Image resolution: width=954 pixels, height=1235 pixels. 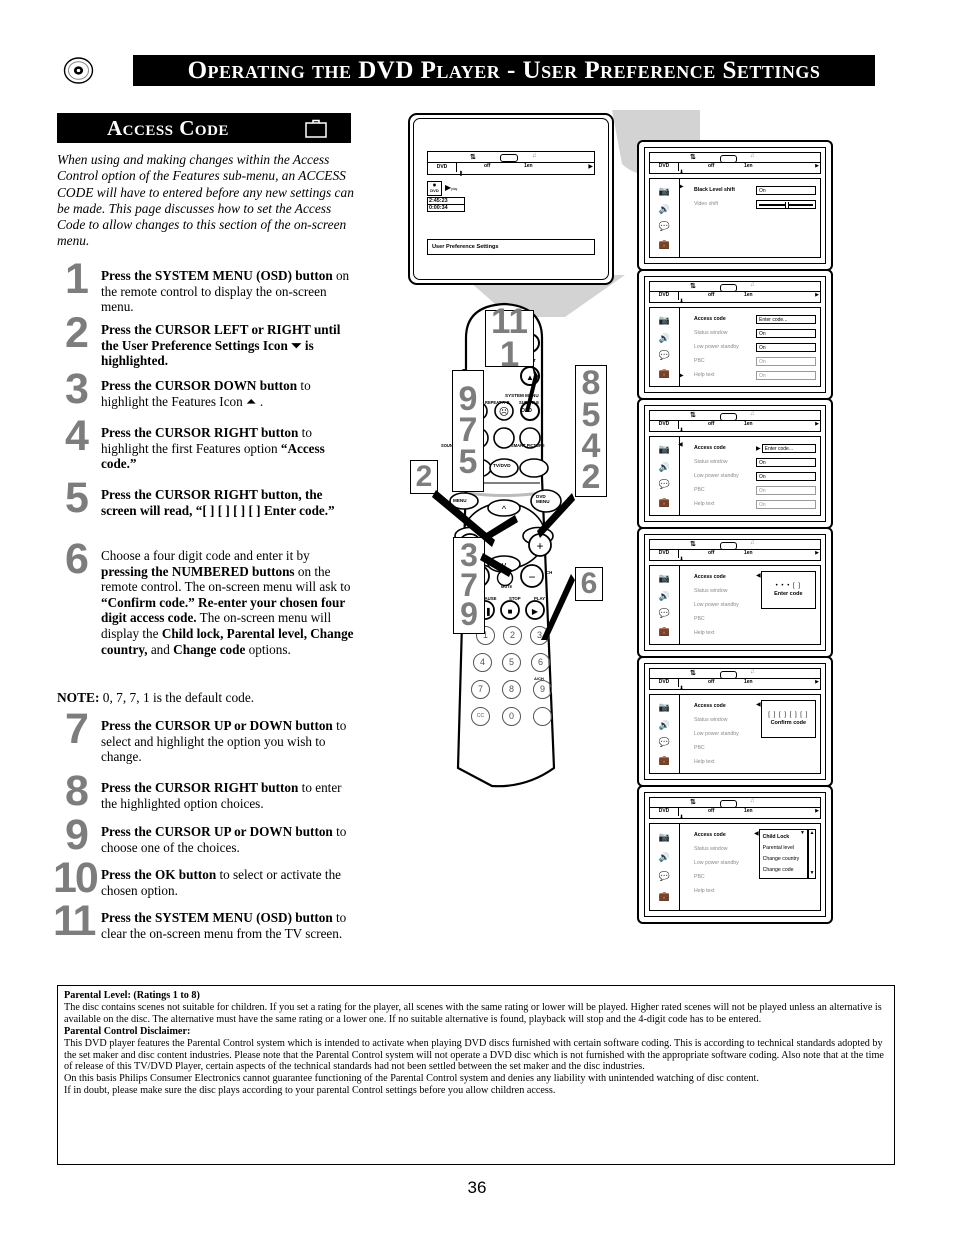 What do you see at coordinates (540, 662) in the screenshot?
I see `key-6: 6` at bounding box center [540, 662].